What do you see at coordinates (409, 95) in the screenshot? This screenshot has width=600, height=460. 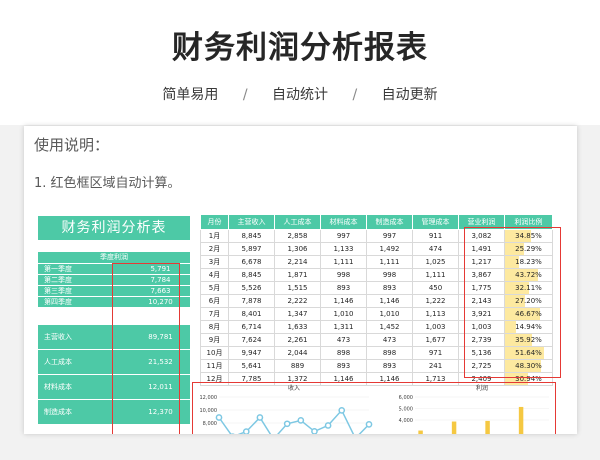 I see `feature-auto-update: 自动更新` at bounding box center [409, 95].